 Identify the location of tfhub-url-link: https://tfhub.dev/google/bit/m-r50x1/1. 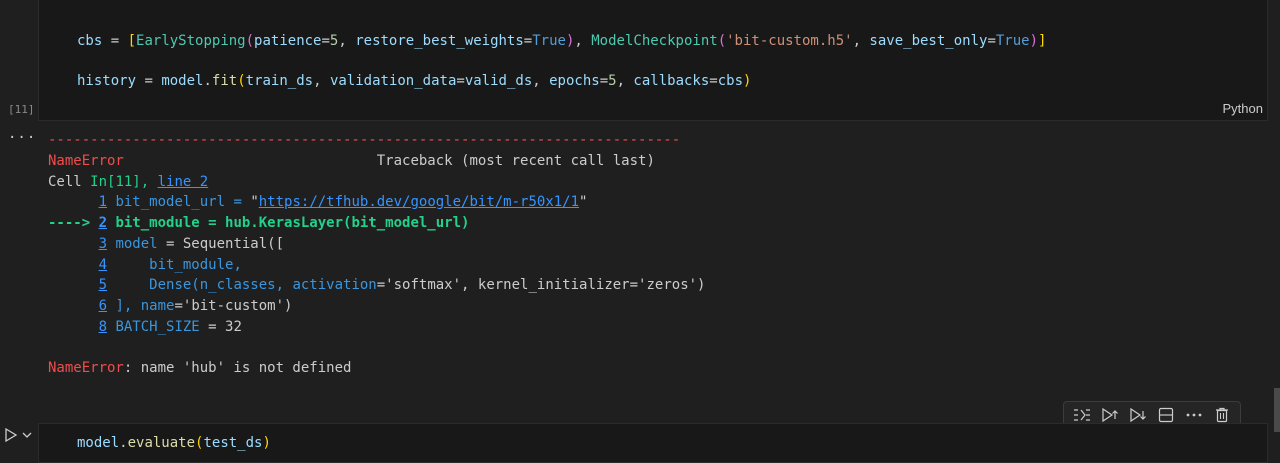
(419, 202).